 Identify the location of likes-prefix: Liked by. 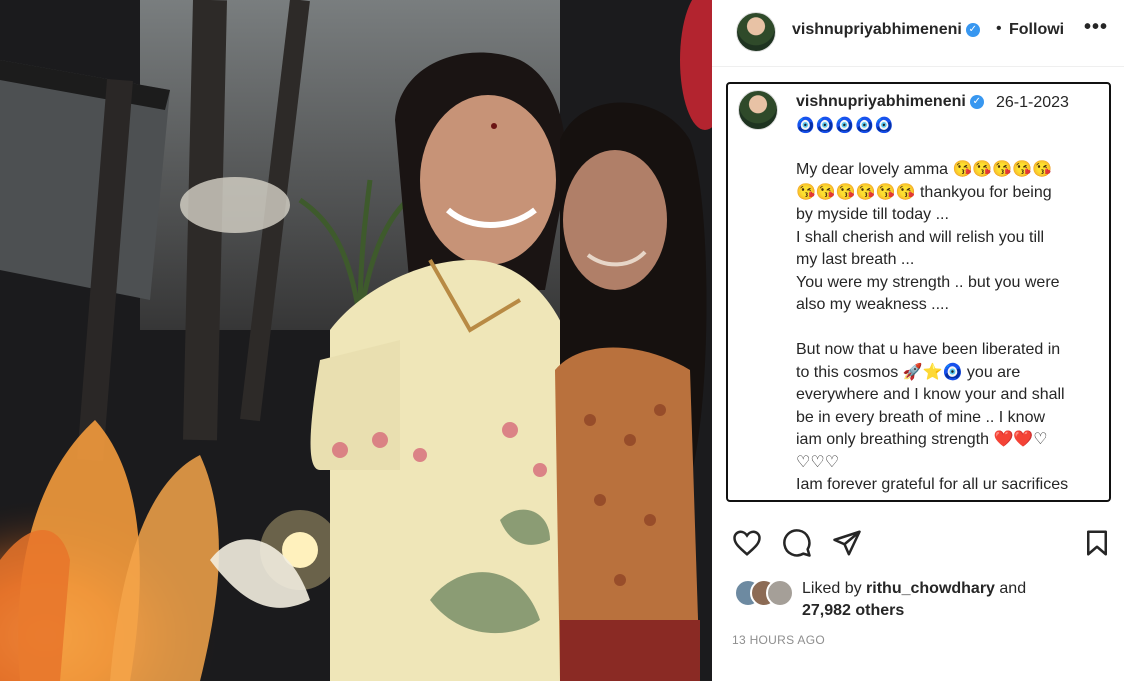
(834, 588).